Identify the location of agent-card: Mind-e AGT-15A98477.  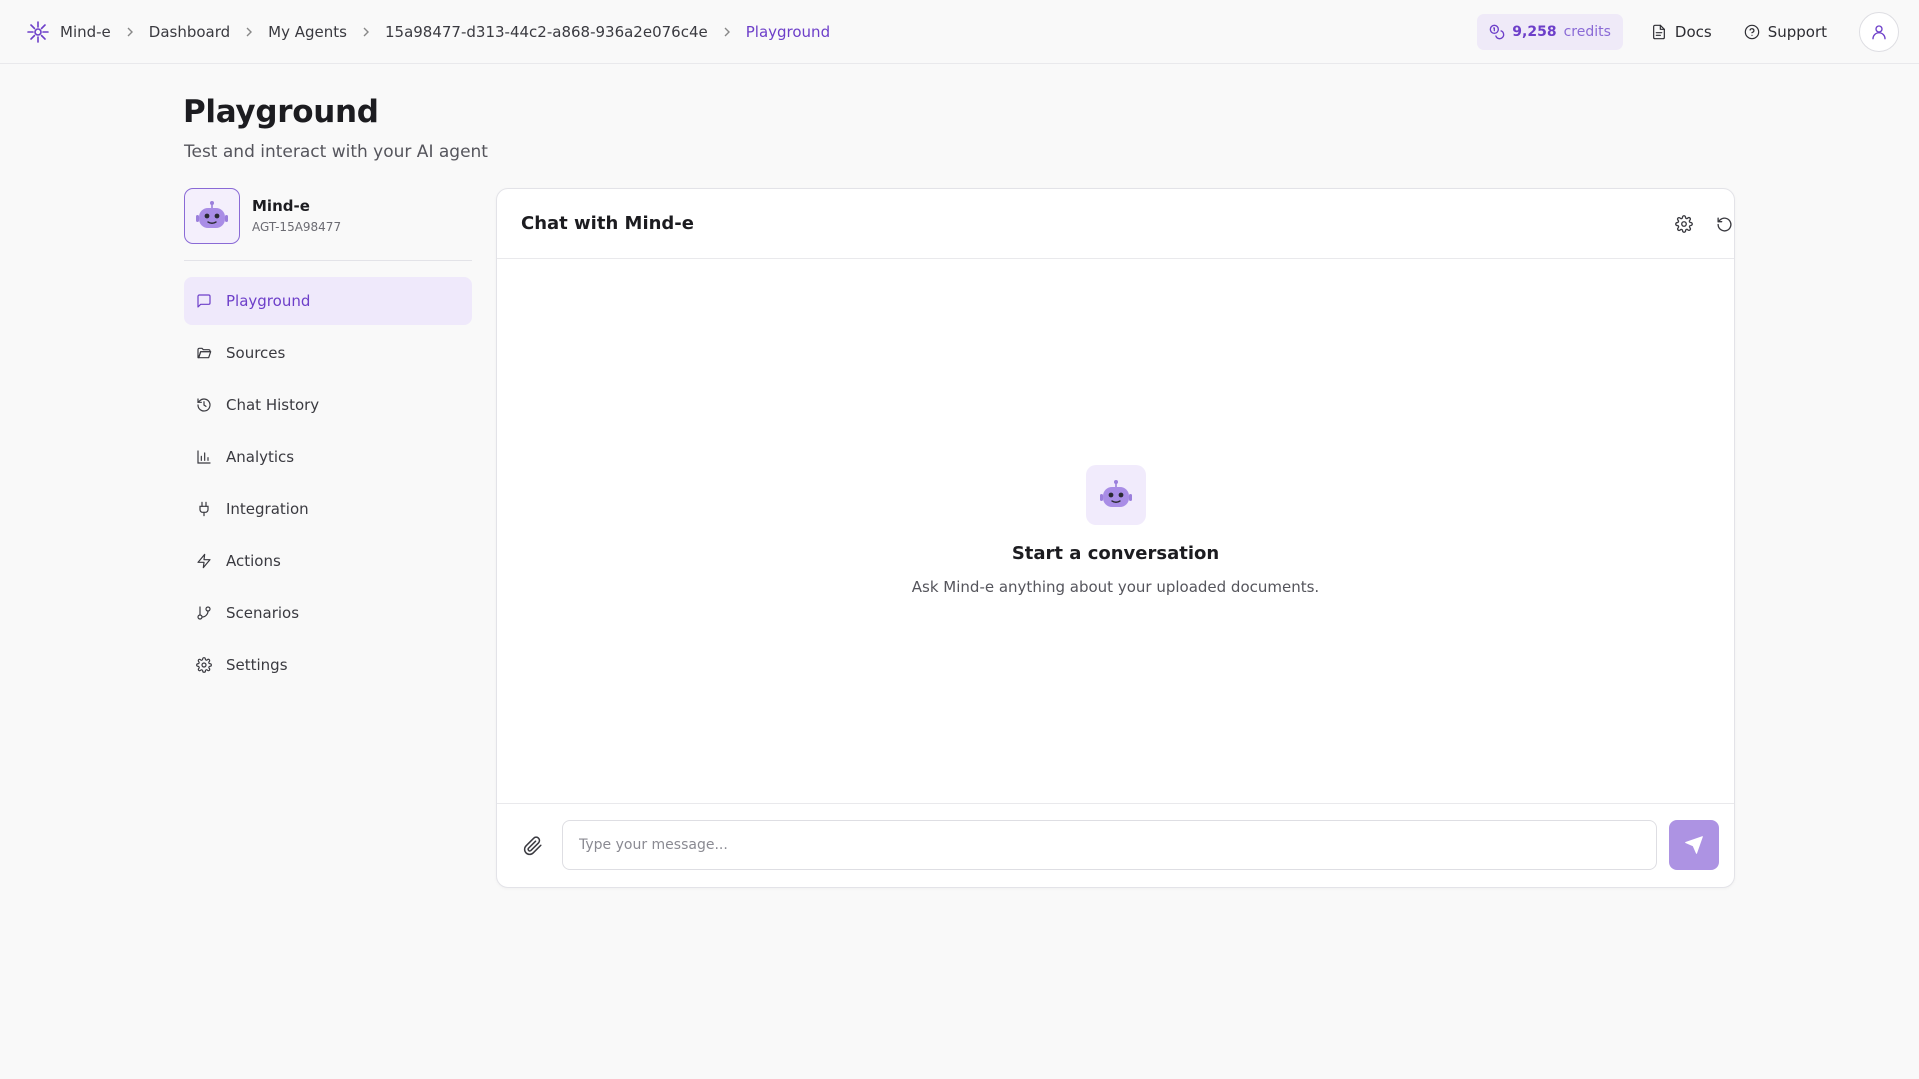
(328, 224).